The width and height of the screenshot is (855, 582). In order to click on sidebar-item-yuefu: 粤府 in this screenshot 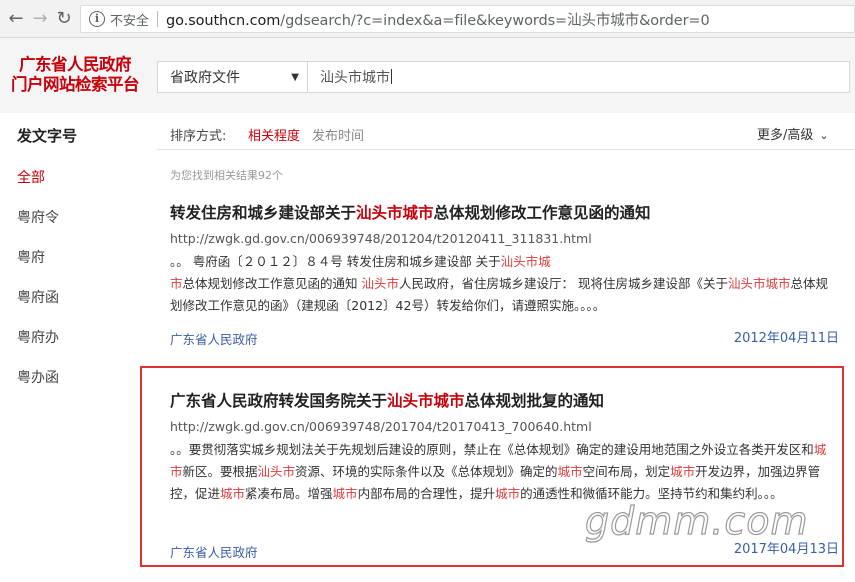, I will do `click(31, 257)`.